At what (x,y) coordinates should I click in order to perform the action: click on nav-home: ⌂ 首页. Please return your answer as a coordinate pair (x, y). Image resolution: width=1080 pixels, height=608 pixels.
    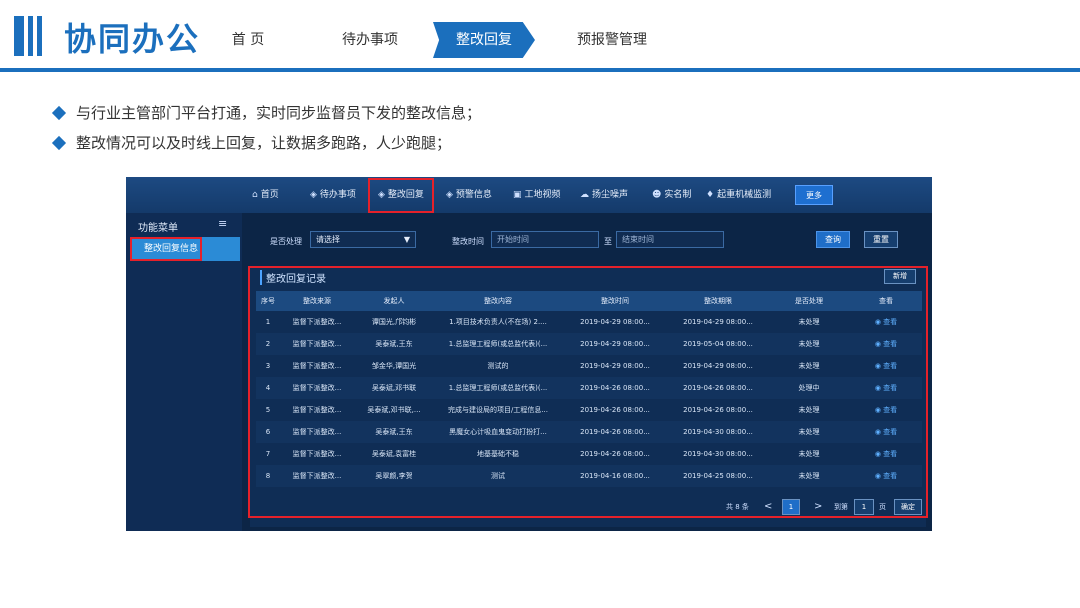
    Looking at the image, I should click on (265, 195).